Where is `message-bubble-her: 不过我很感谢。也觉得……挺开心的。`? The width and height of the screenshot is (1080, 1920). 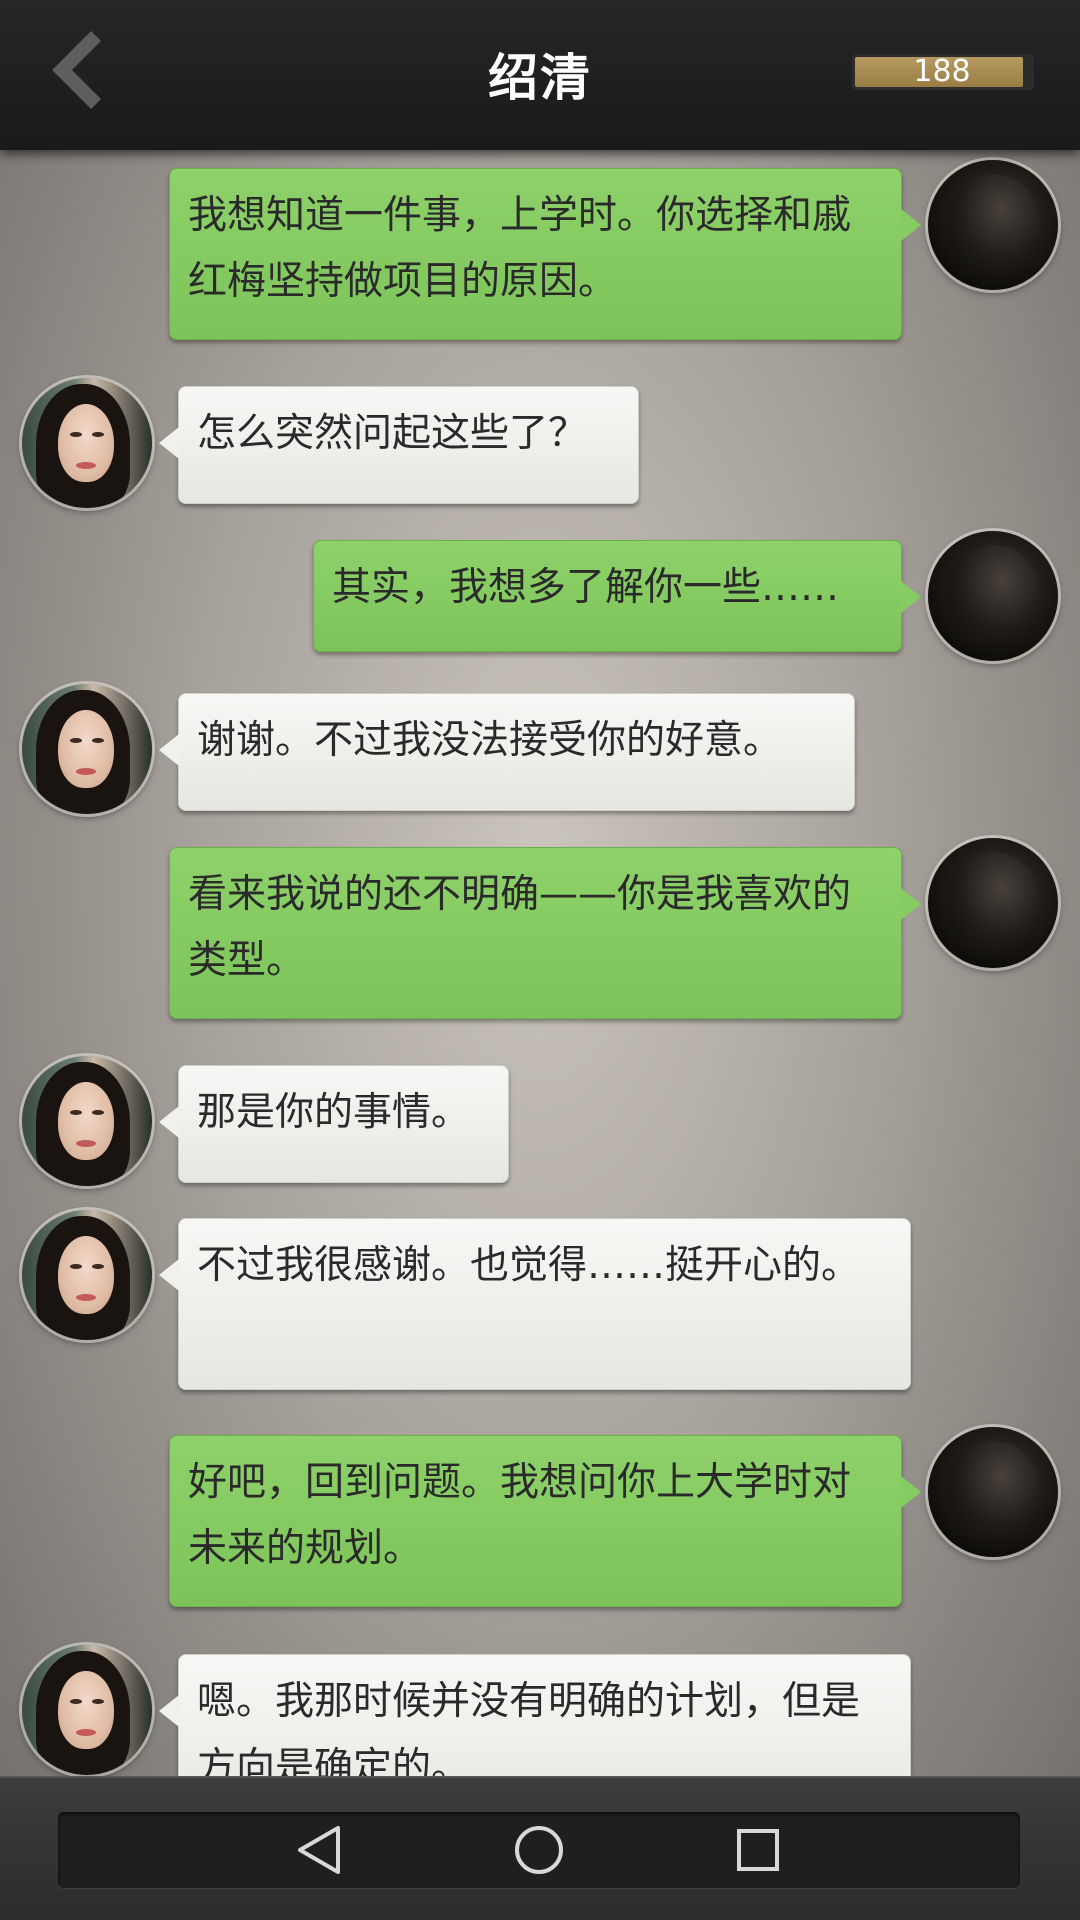
message-bubble-her: 不过我很感谢。也觉得……挺开心的。 is located at coordinates (535, 1304).